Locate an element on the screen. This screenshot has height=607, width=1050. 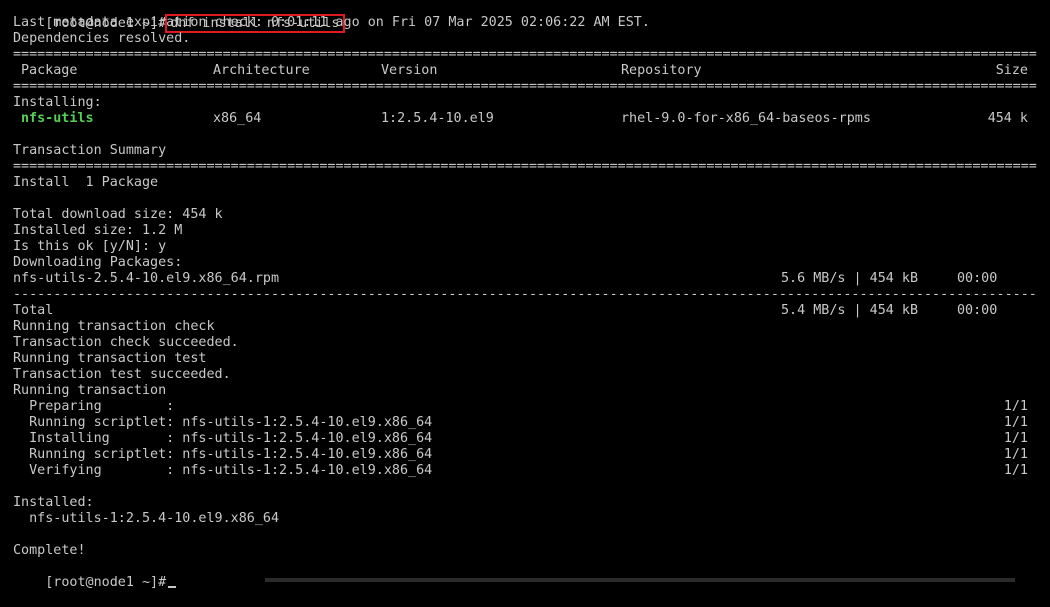
complete-message: Complete! is located at coordinates (49, 550).